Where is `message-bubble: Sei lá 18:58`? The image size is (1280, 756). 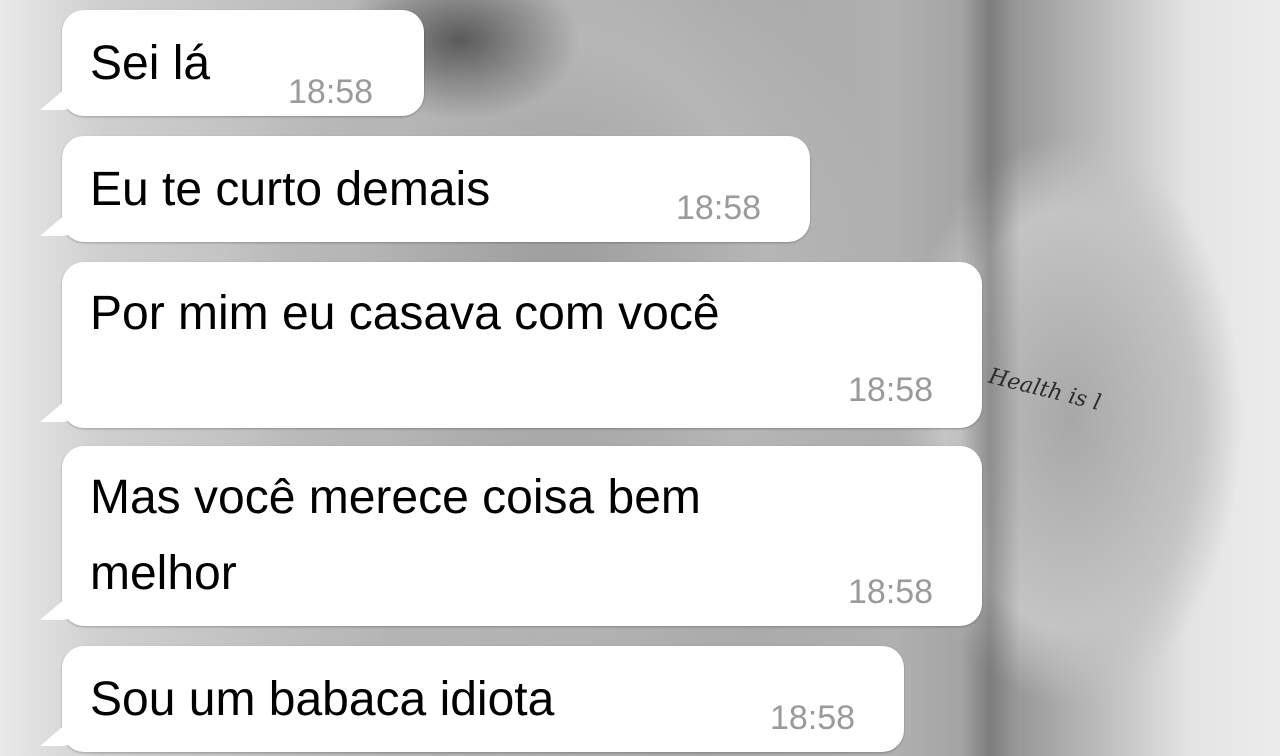 message-bubble: Sei lá 18:58 is located at coordinates (232, 63).